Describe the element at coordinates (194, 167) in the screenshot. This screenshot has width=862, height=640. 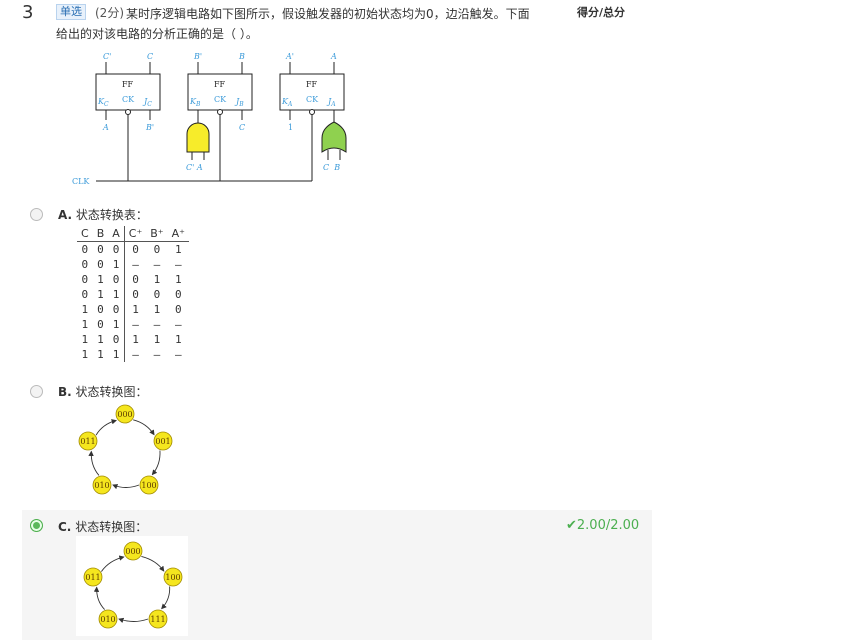
I see `and-input-labels: C' A` at that location.